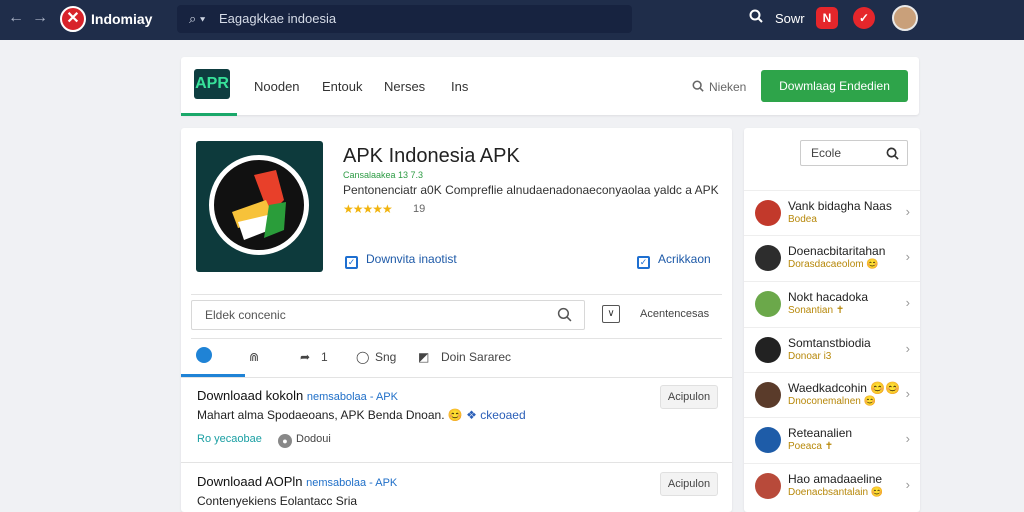  I want to click on sidebar-item-name: Hao amadaaeline, so click(835, 479).